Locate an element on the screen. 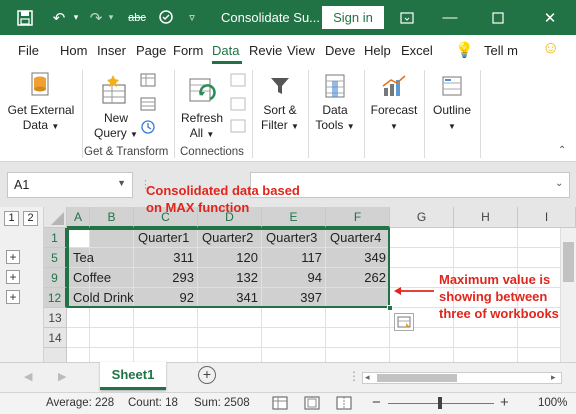  row-header-14: 14 is located at coordinates (55, 338).